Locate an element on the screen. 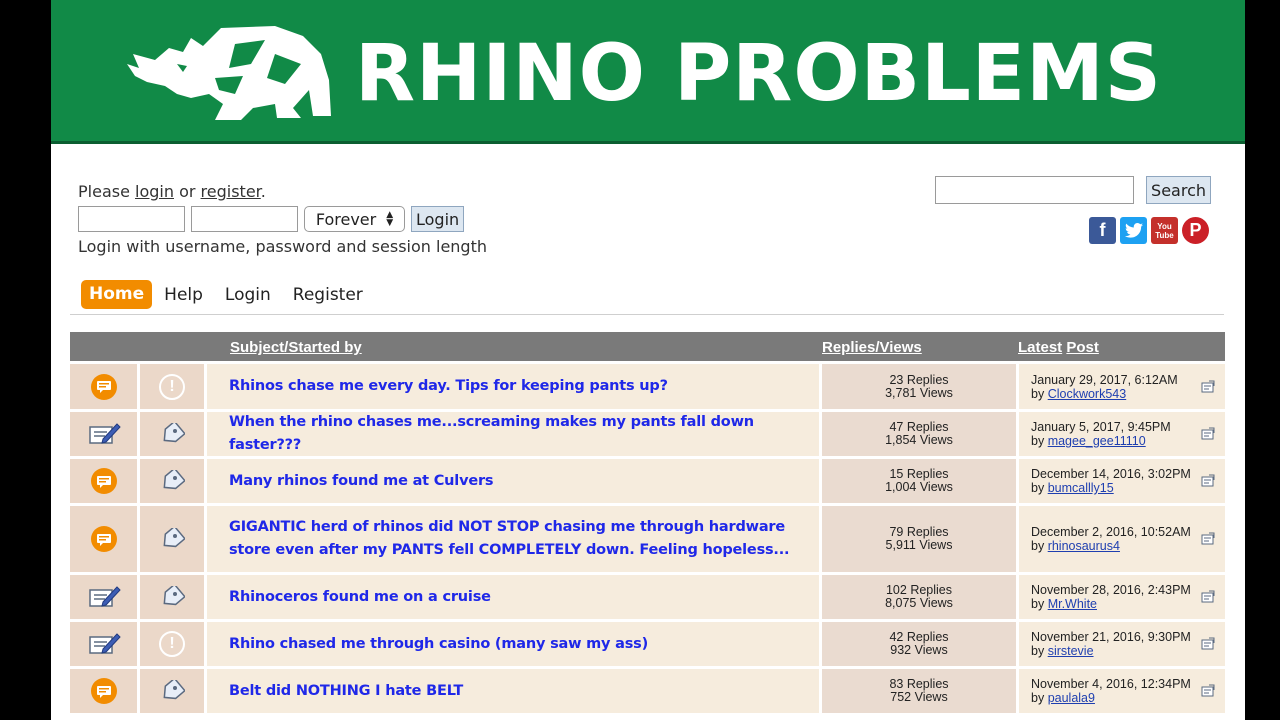  subject-cell: Belt did NOTHING I hate BELT is located at coordinates (514, 691).